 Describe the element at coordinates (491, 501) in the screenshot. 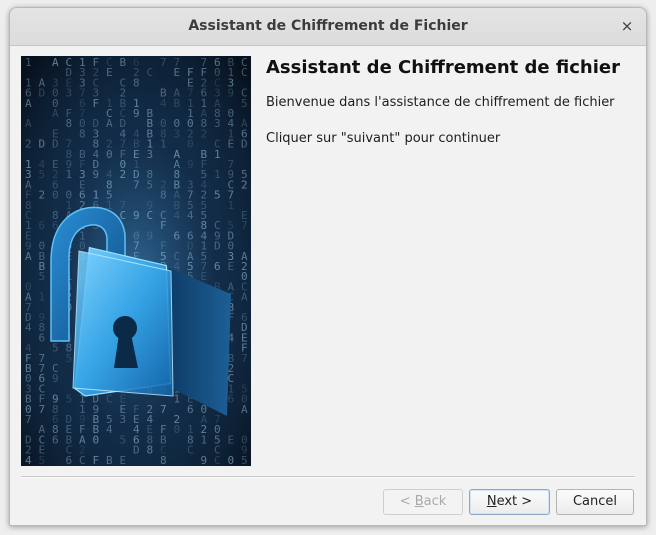

I see `next-label-mnemonic: N` at that location.